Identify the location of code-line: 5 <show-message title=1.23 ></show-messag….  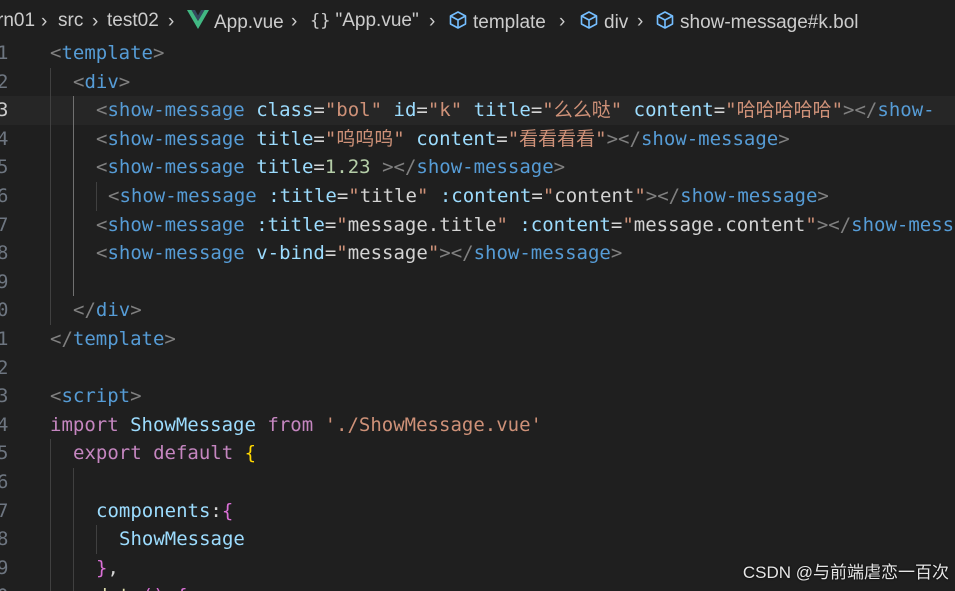
(477, 167).